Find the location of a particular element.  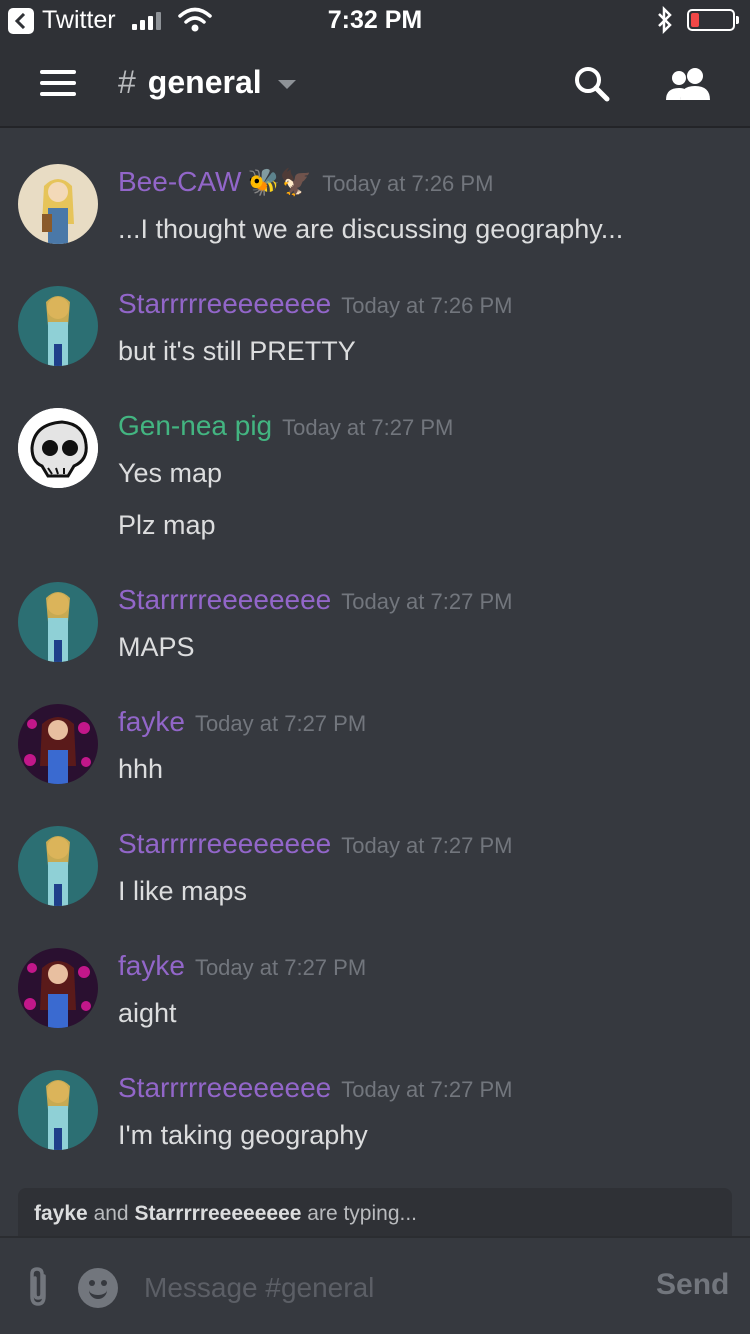

bee-caw-avatar is located at coordinates (58, 204).